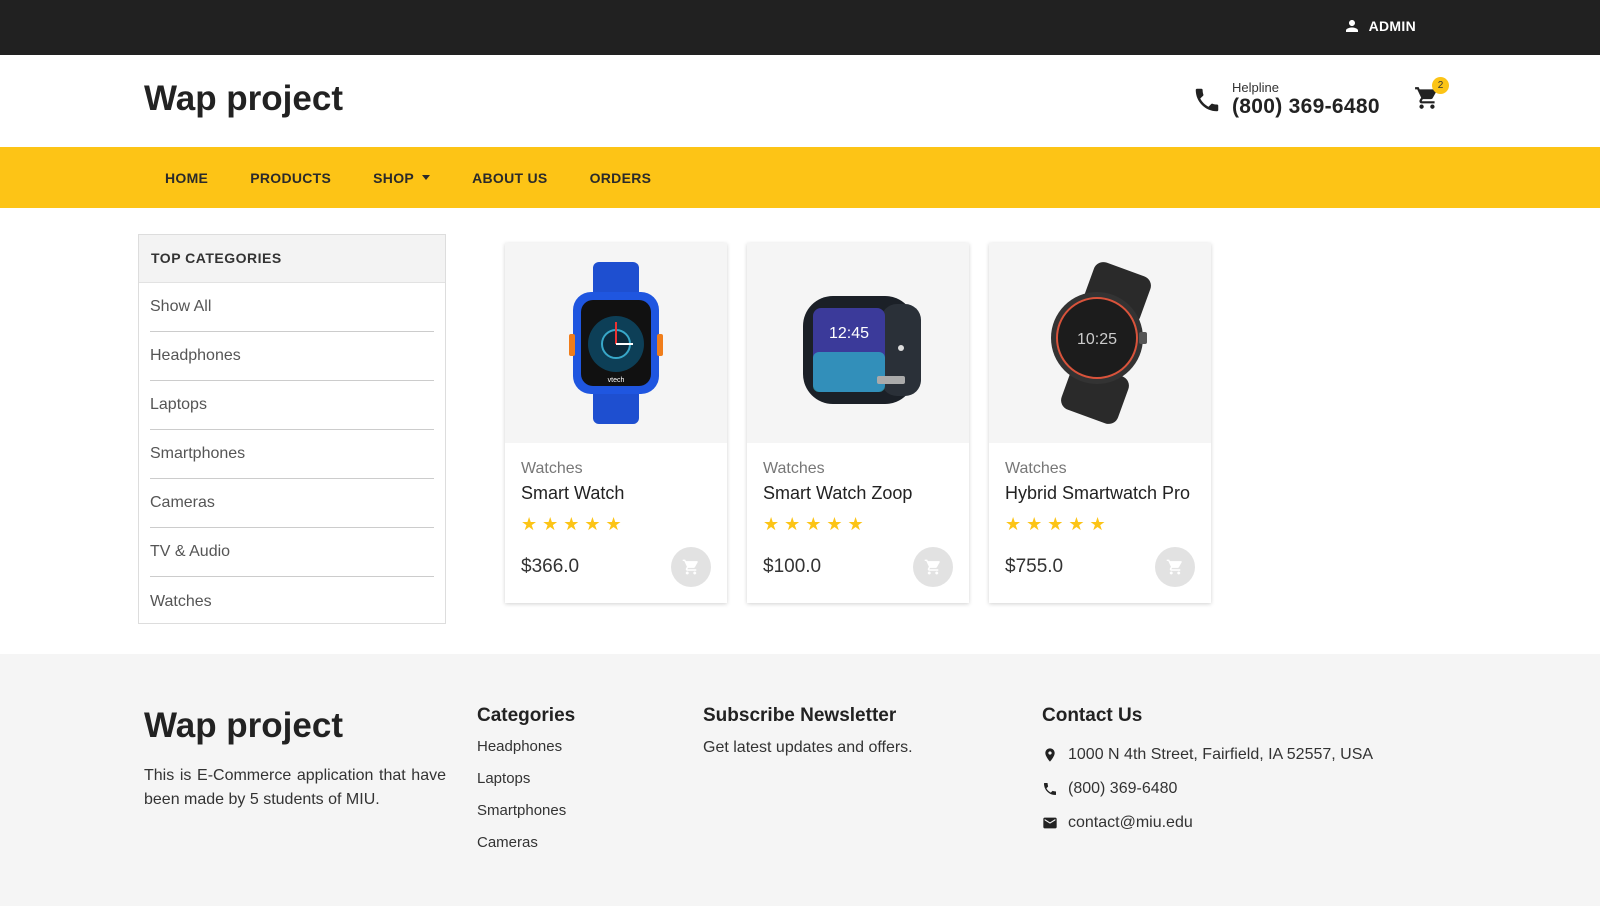 The image size is (1600, 906). I want to click on main-nav: HOME PRODUCTS SHOP ABOUT US ORDERS, so click(800, 177).